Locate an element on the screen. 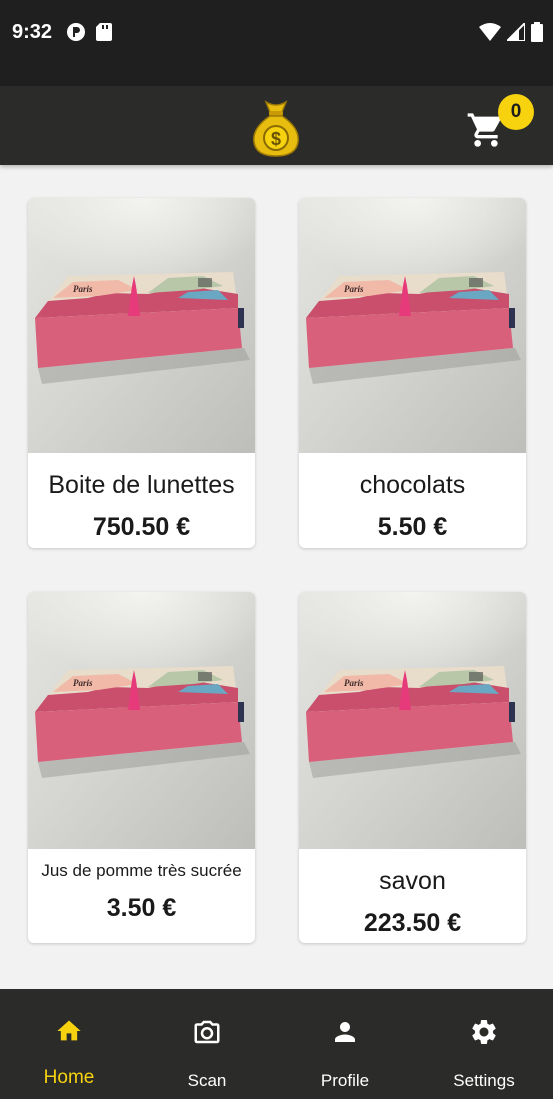  nav-label-home: Home is located at coordinates (69, 1077).